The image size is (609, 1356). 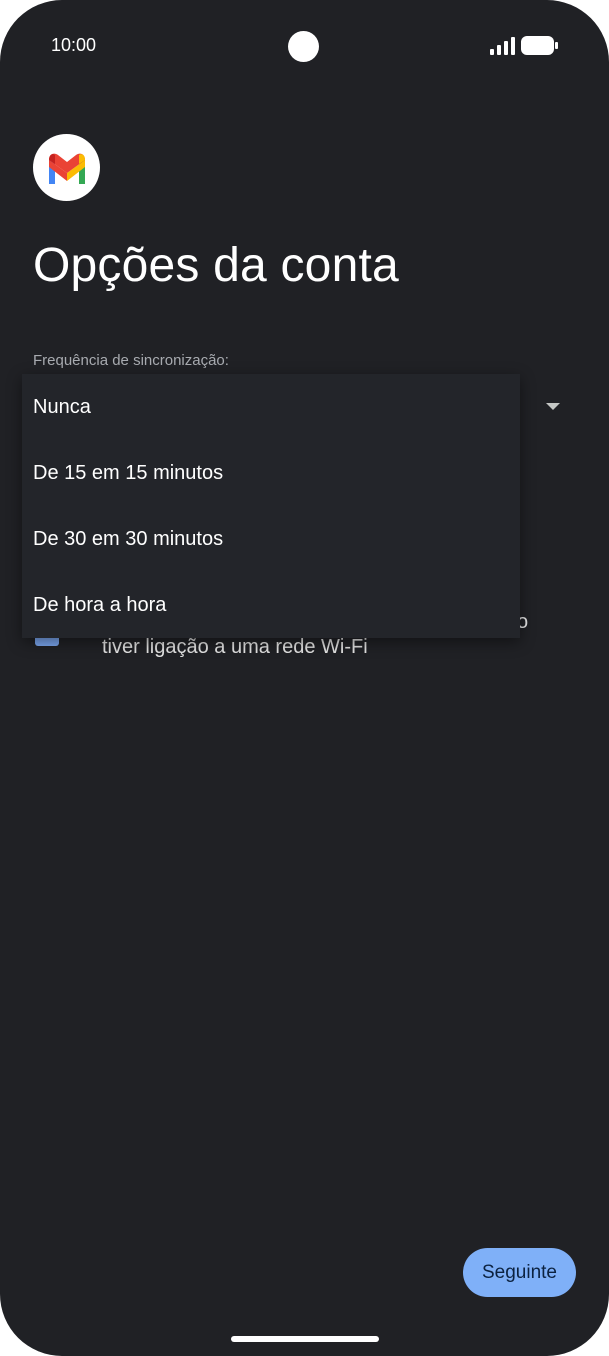 What do you see at coordinates (235, 647) in the screenshot?
I see `wifi-option-text: tiver ligação a uma rede Wi-Fi` at bounding box center [235, 647].